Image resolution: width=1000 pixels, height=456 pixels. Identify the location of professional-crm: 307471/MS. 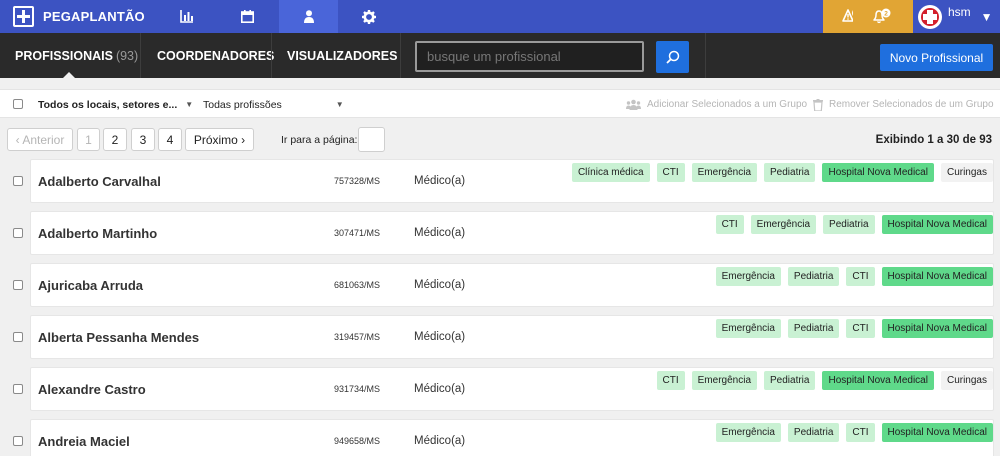
(357, 233).